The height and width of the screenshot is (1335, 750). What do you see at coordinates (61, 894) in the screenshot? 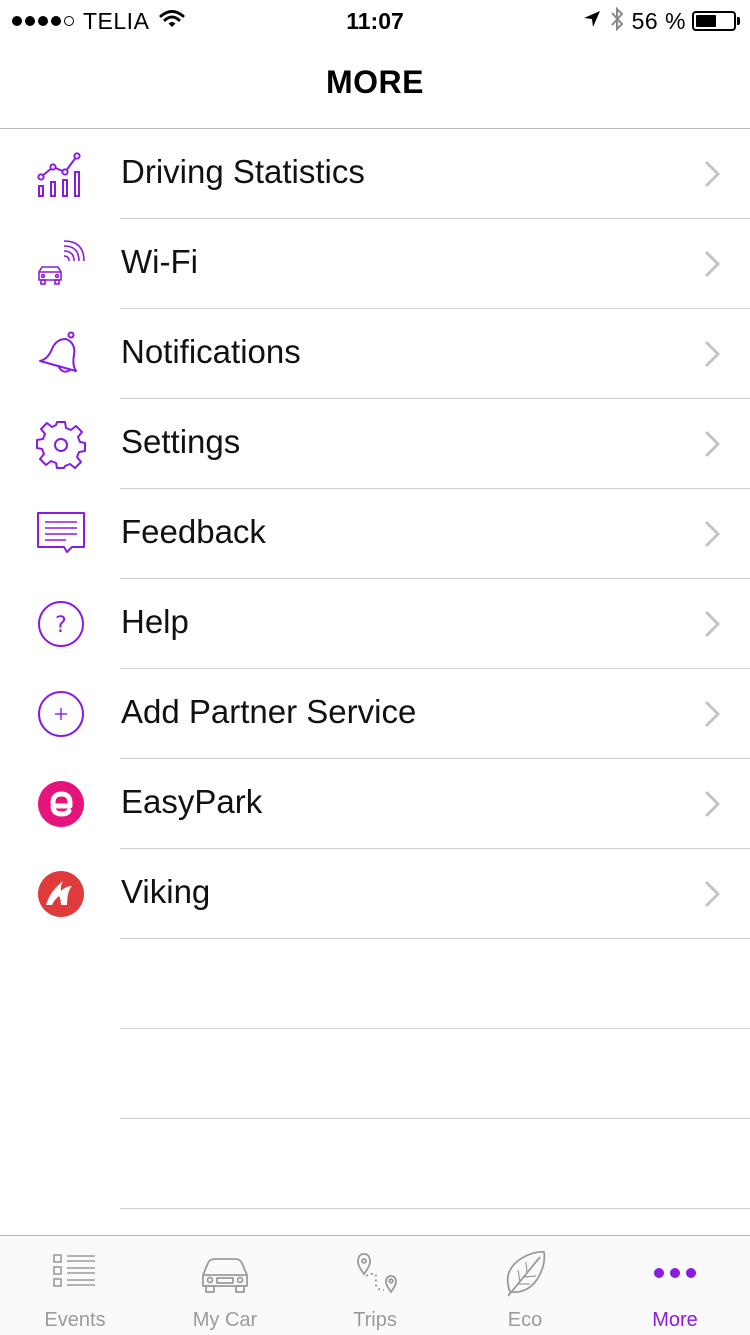
I see `viking-logo` at bounding box center [61, 894].